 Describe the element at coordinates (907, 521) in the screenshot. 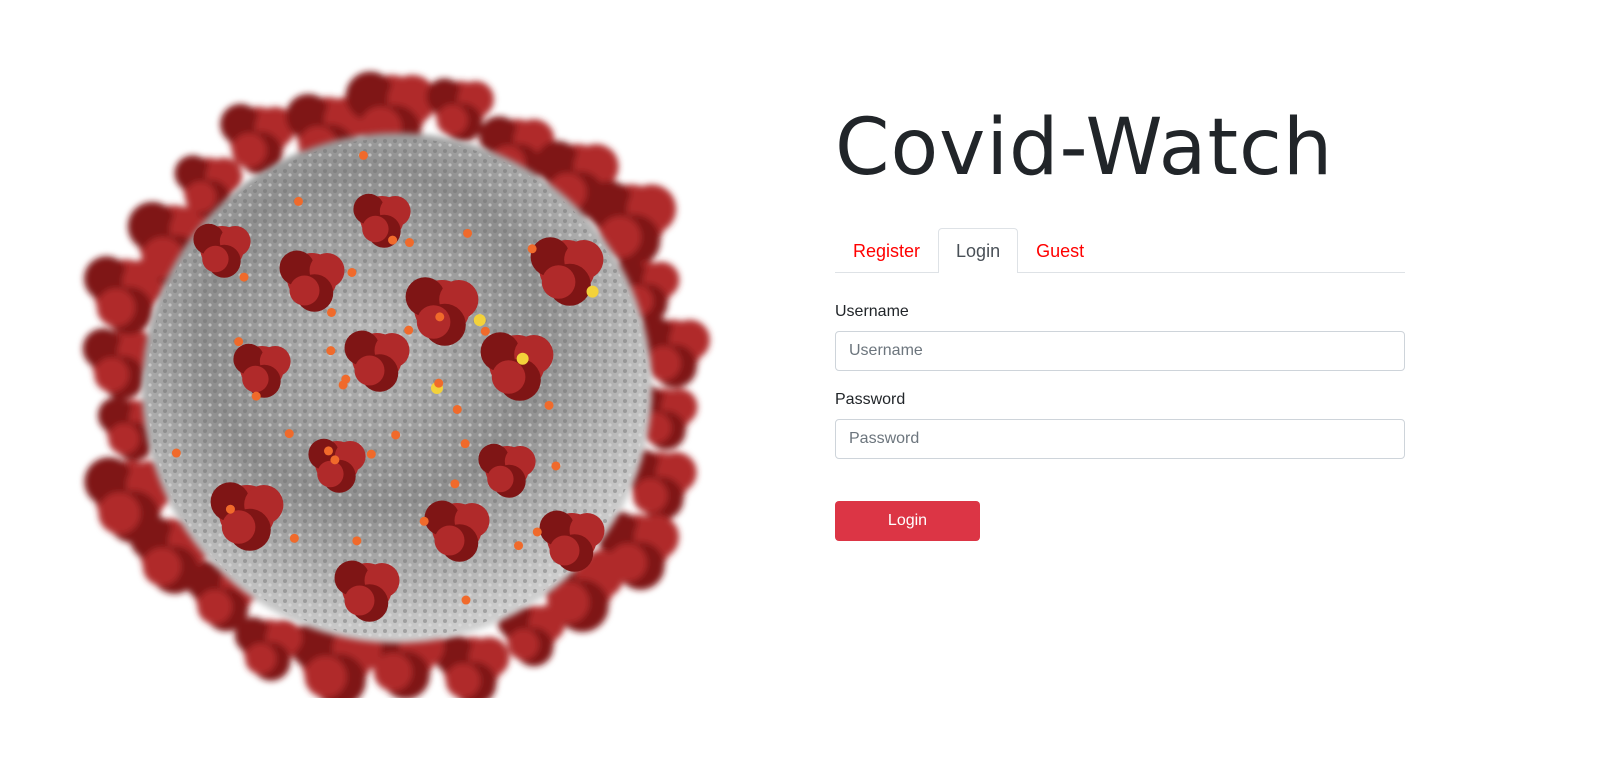

I see `login-button: Login` at that location.